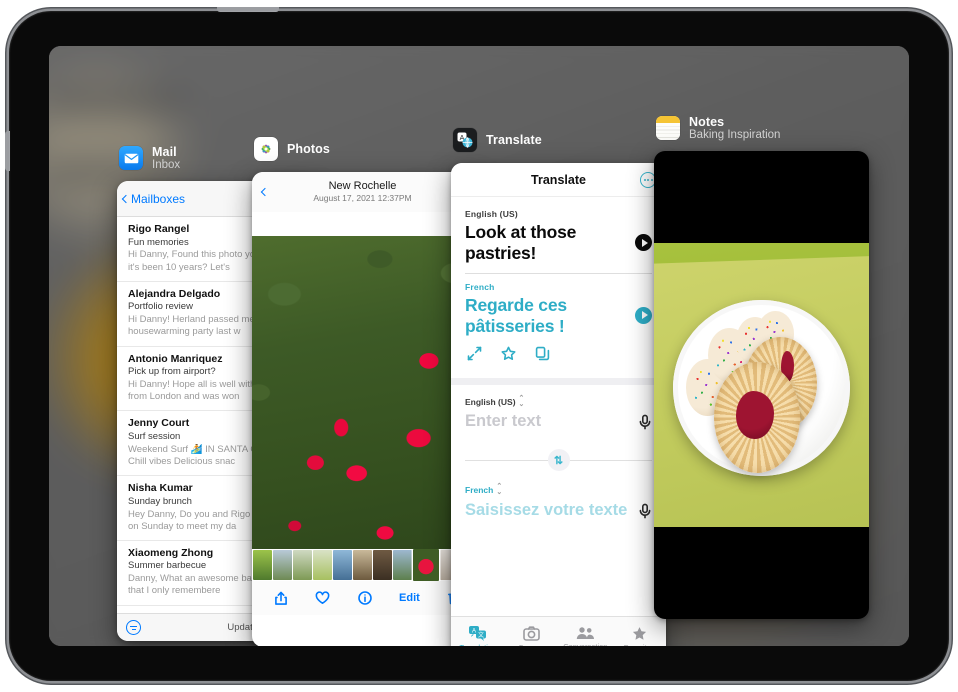 The height and width of the screenshot is (692, 958). I want to click on photos-thumbnail-strip, so click(367, 565).